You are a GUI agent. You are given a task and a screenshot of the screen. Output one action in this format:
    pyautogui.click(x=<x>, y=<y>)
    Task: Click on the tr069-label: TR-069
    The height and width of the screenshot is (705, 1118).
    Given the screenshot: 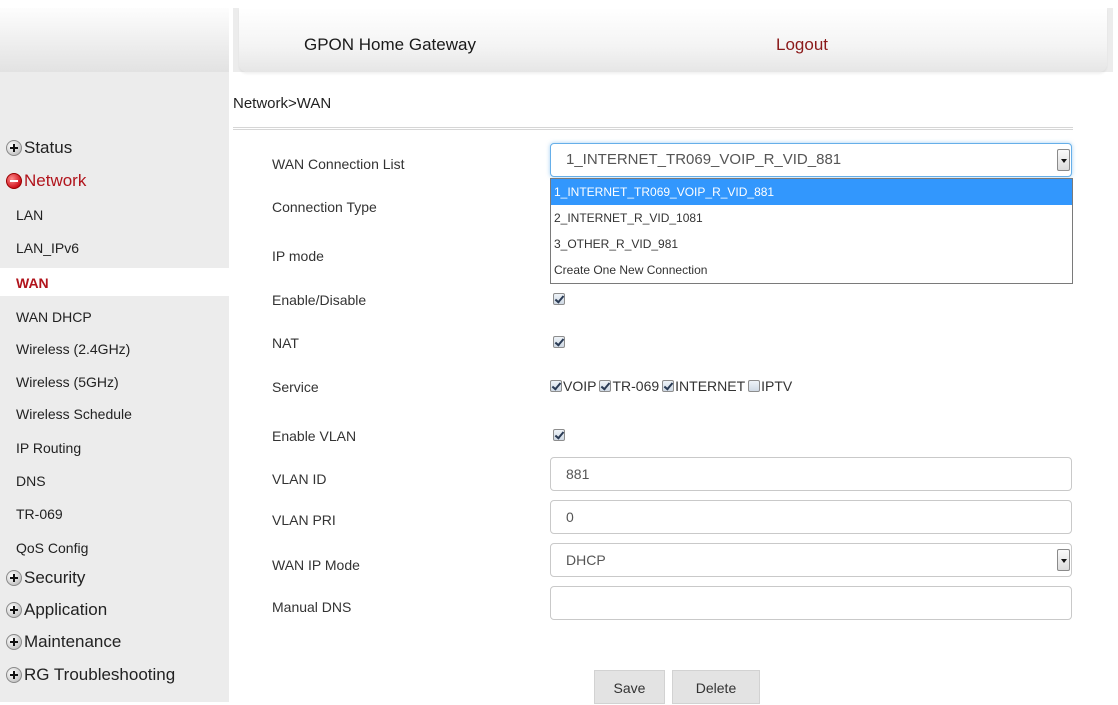 What is the action you would take?
    pyautogui.click(x=636, y=386)
    